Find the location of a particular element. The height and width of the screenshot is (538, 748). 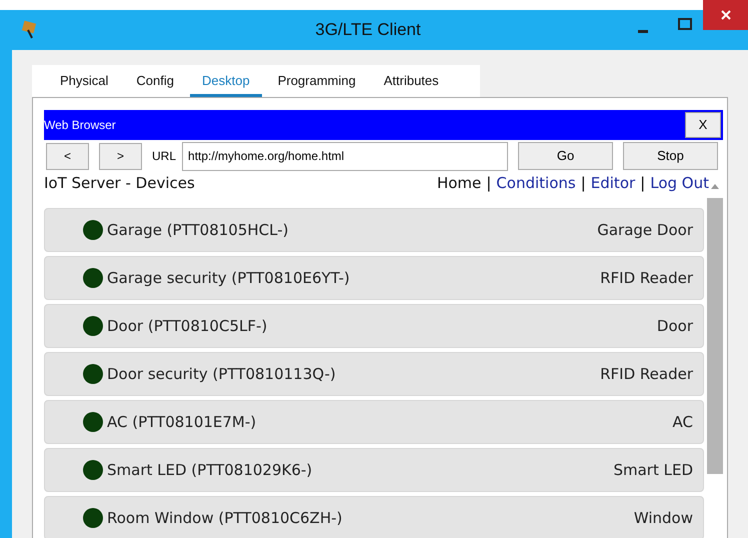

device-name: Garage (PTT08105HCL-) is located at coordinates (197, 230).